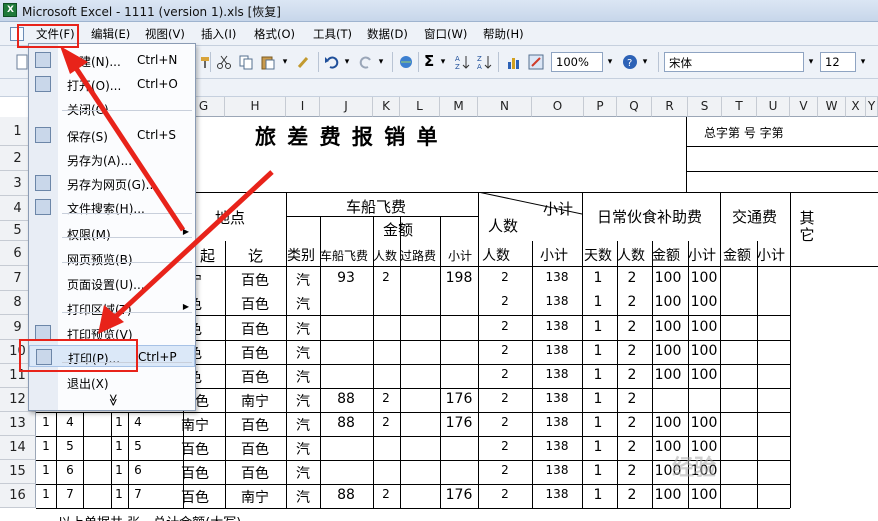  I want to click on watermark: 经验, so click(694, 468).